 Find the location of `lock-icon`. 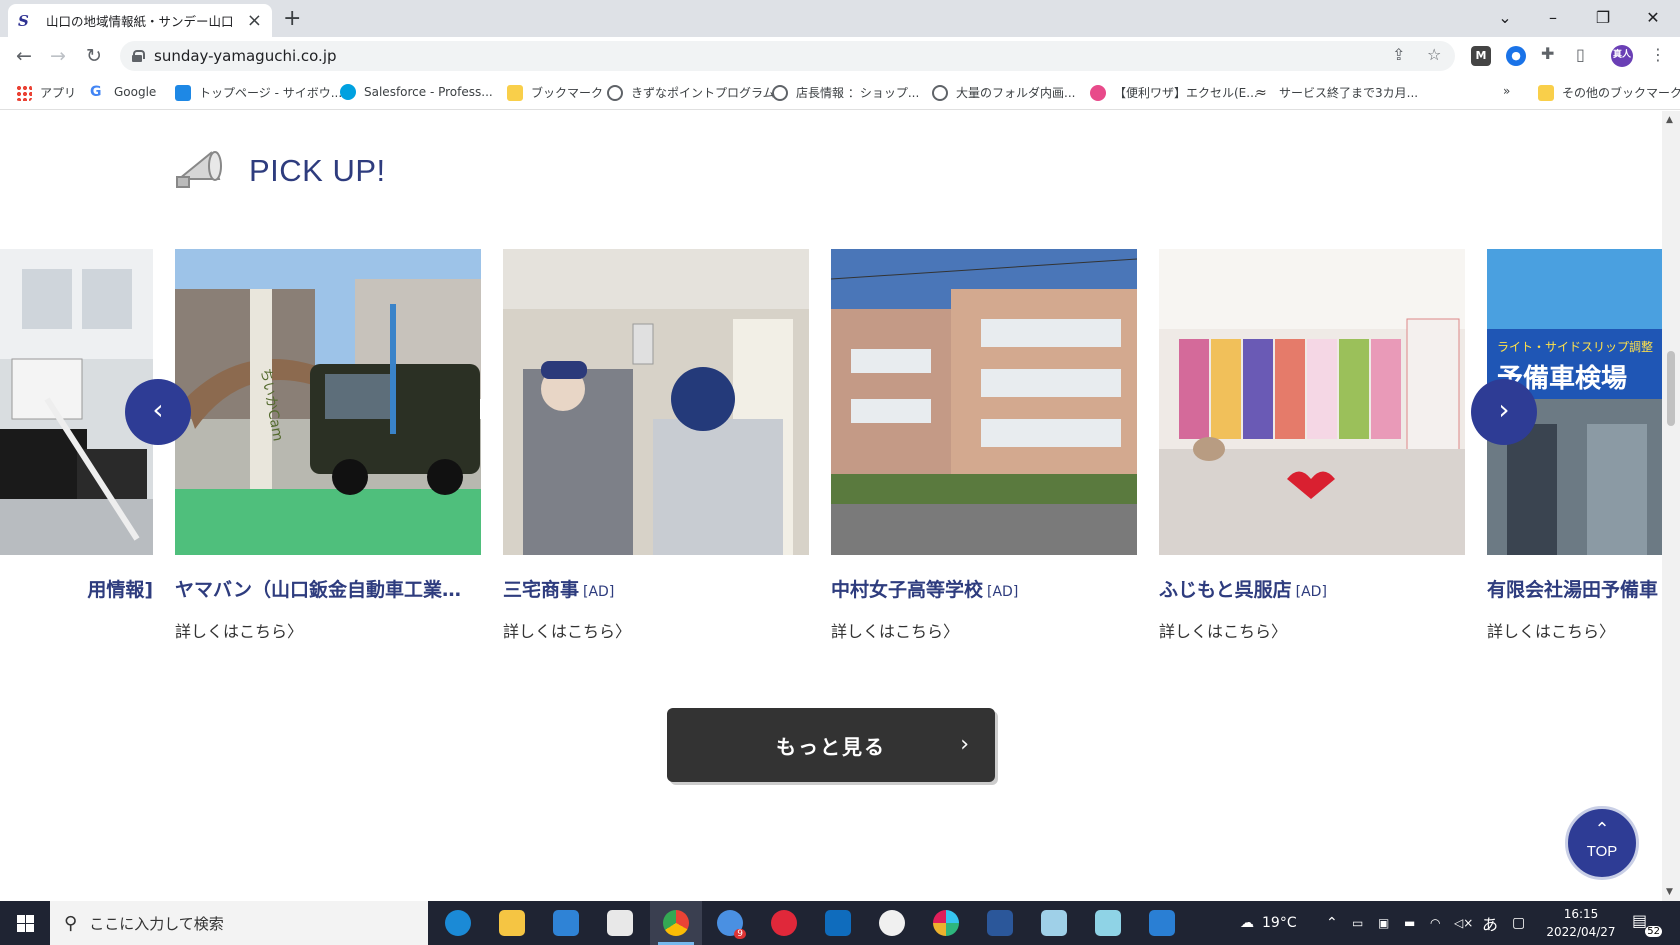

lock-icon is located at coordinates (138, 56).